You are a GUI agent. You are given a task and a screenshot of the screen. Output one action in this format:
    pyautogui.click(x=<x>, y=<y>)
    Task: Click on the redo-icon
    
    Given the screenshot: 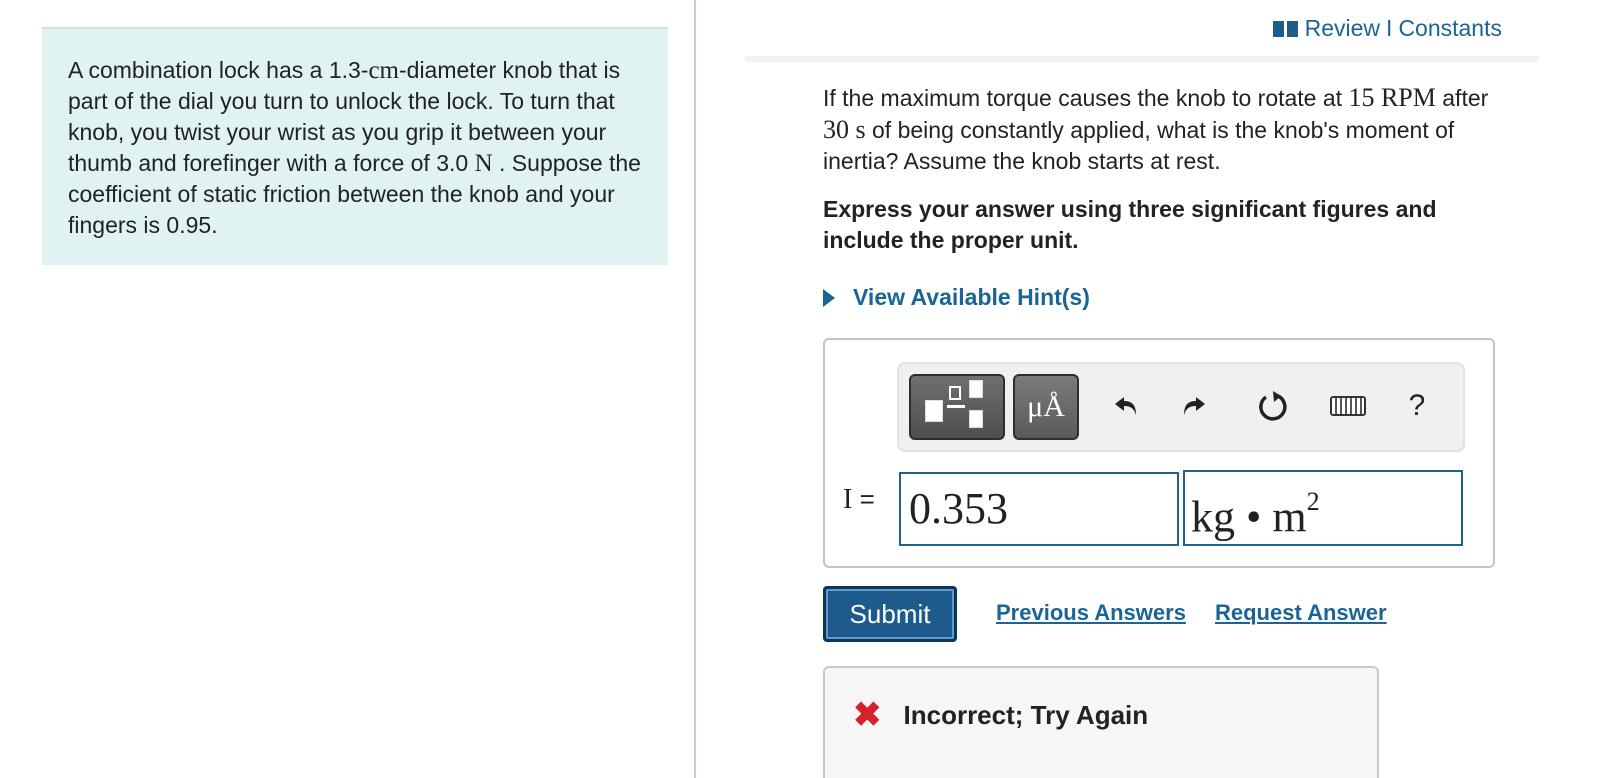 What is the action you would take?
    pyautogui.click(x=1194, y=406)
    